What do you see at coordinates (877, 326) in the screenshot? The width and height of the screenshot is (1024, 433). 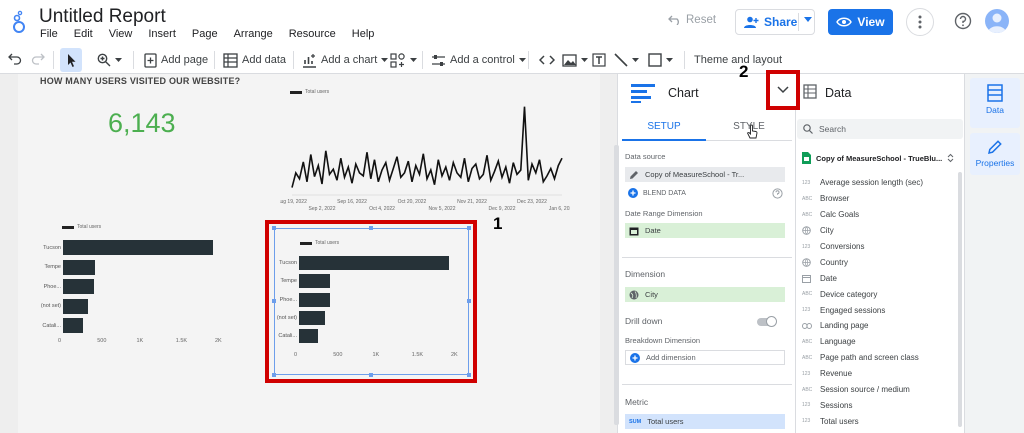 I see `field-item: Landing page` at bounding box center [877, 326].